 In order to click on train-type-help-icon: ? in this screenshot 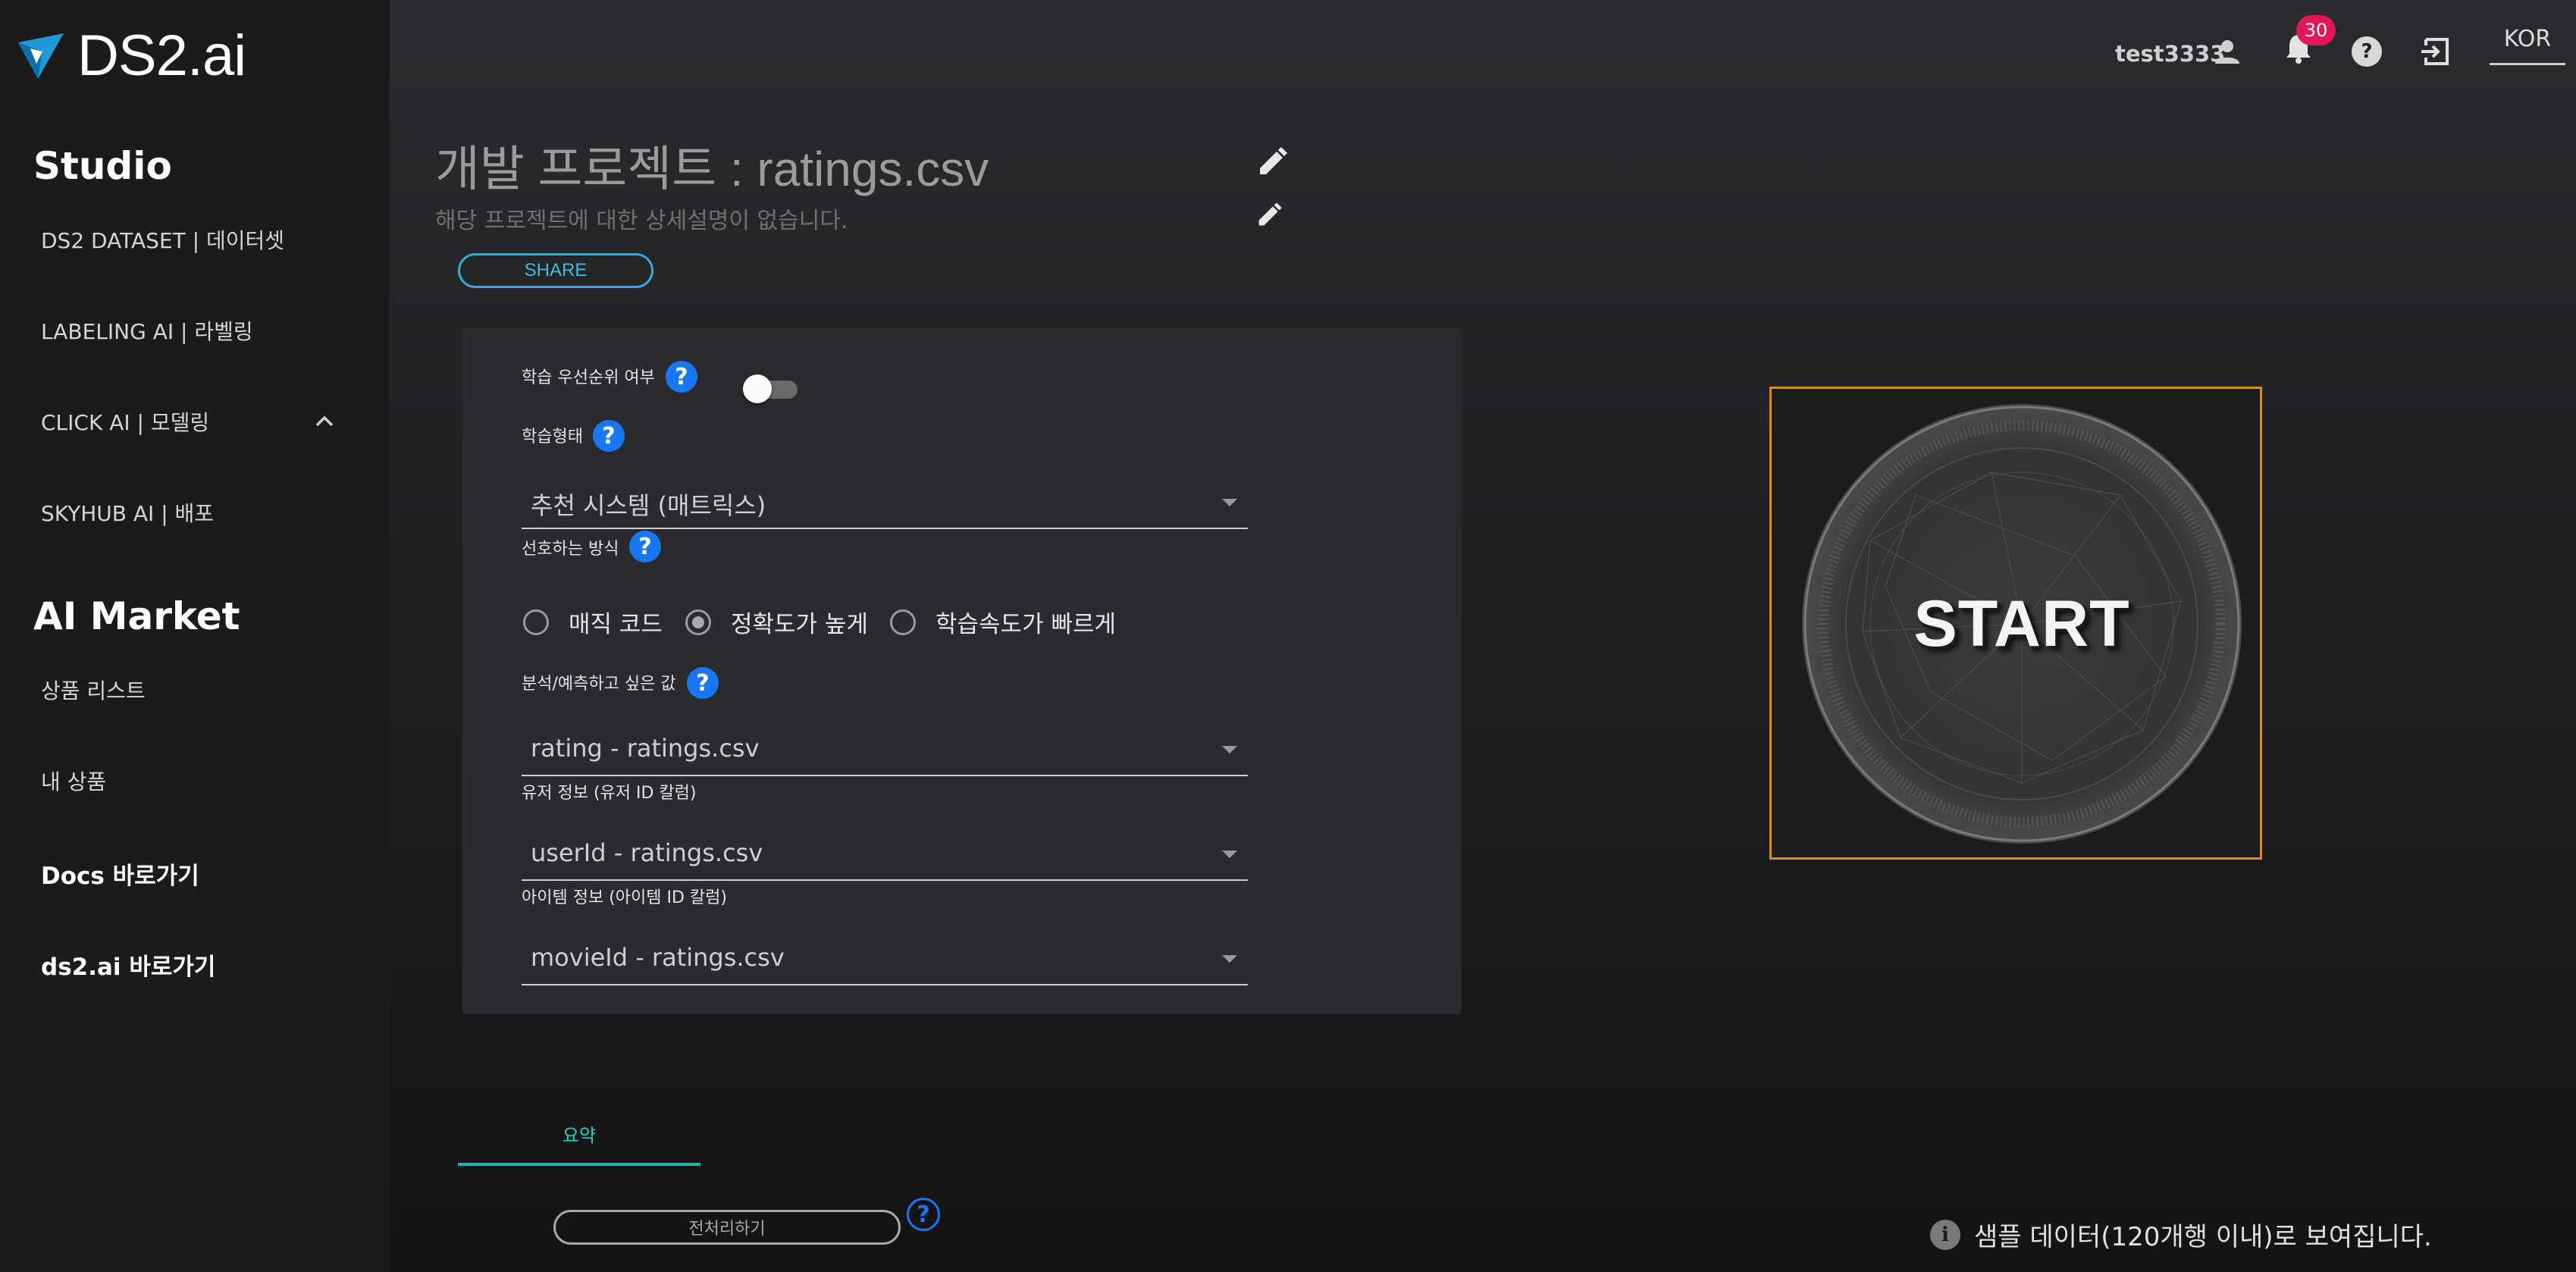, I will do `click(609, 436)`.